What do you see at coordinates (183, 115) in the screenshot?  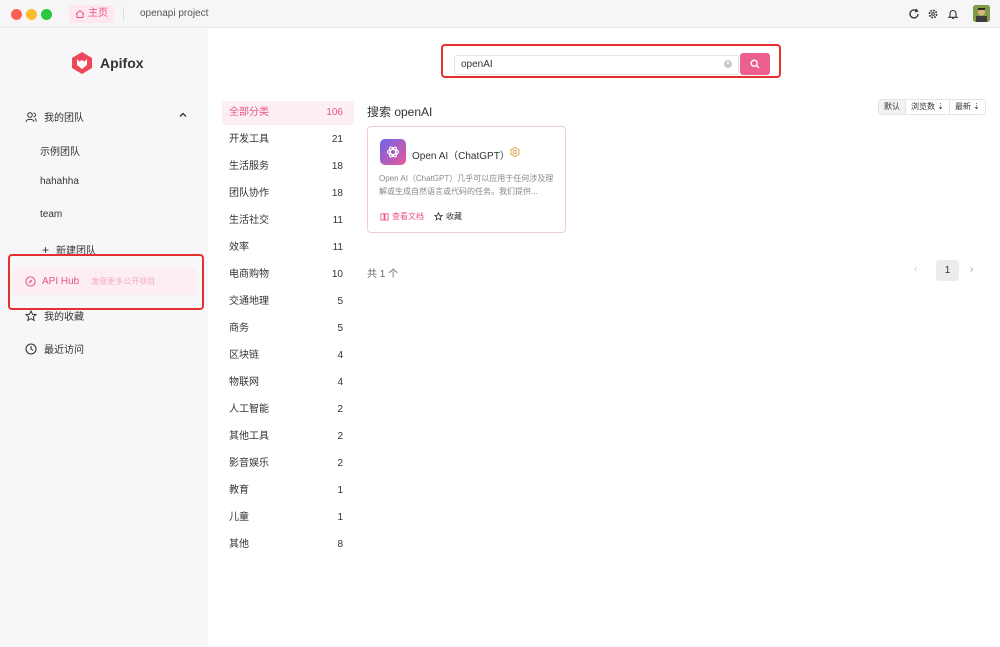 I see `chevron-up-icon` at bounding box center [183, 115].